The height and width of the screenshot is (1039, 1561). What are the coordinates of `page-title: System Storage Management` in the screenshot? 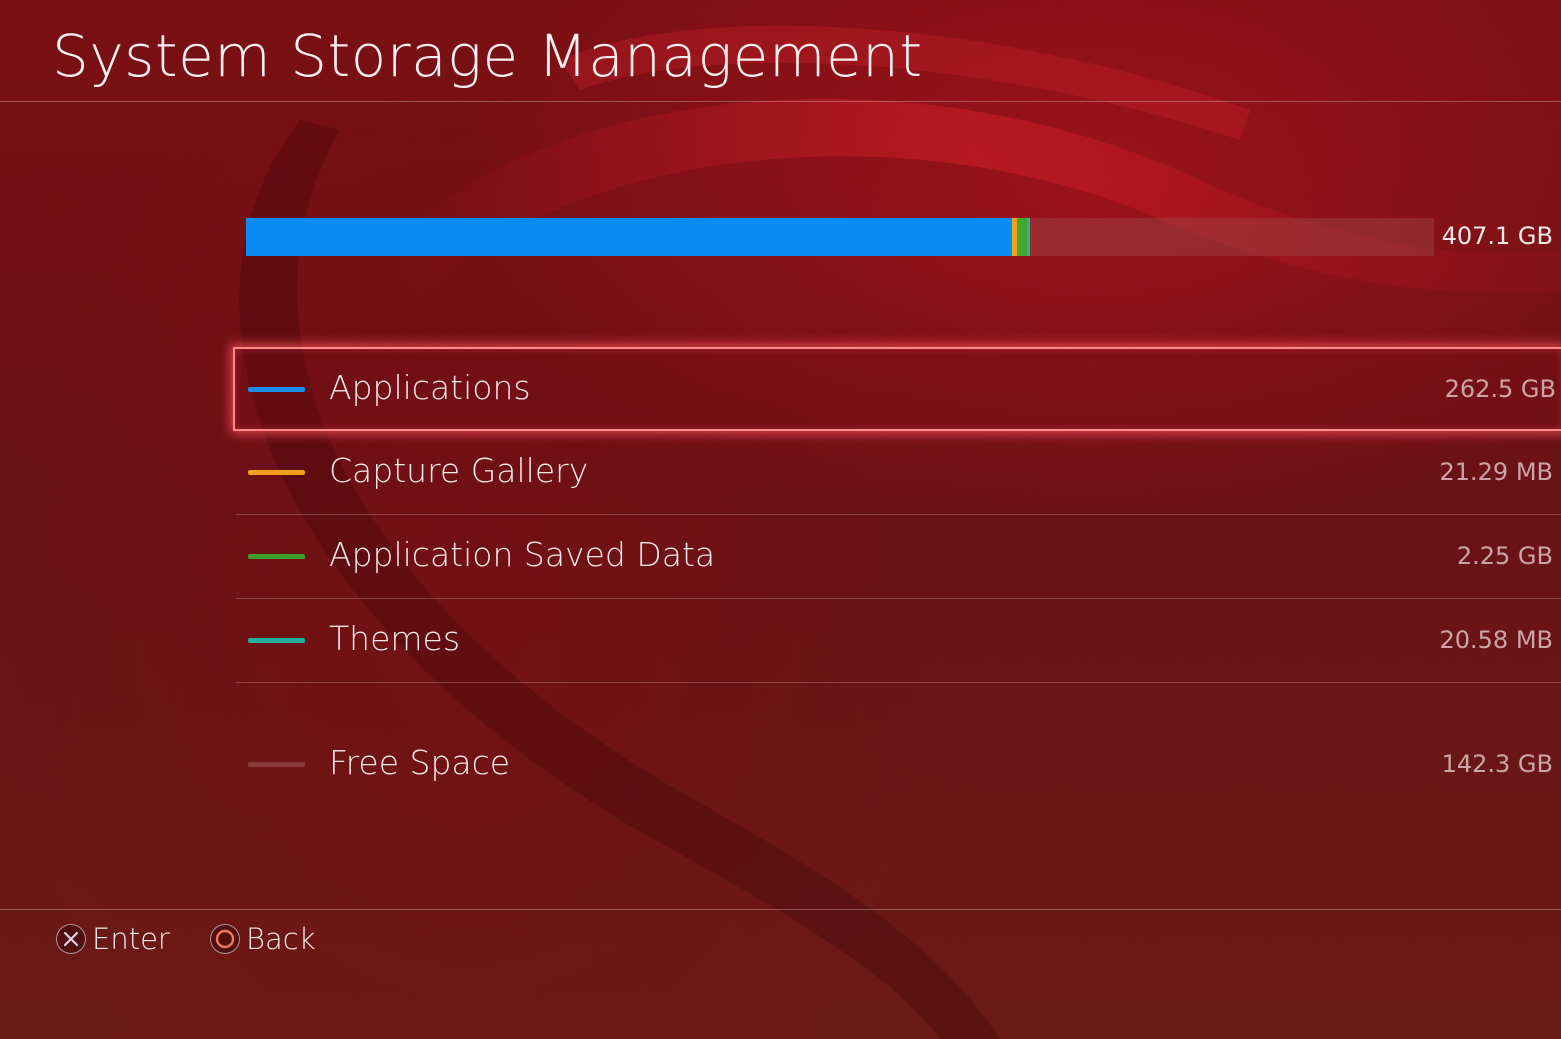 It's located at (487, 56).